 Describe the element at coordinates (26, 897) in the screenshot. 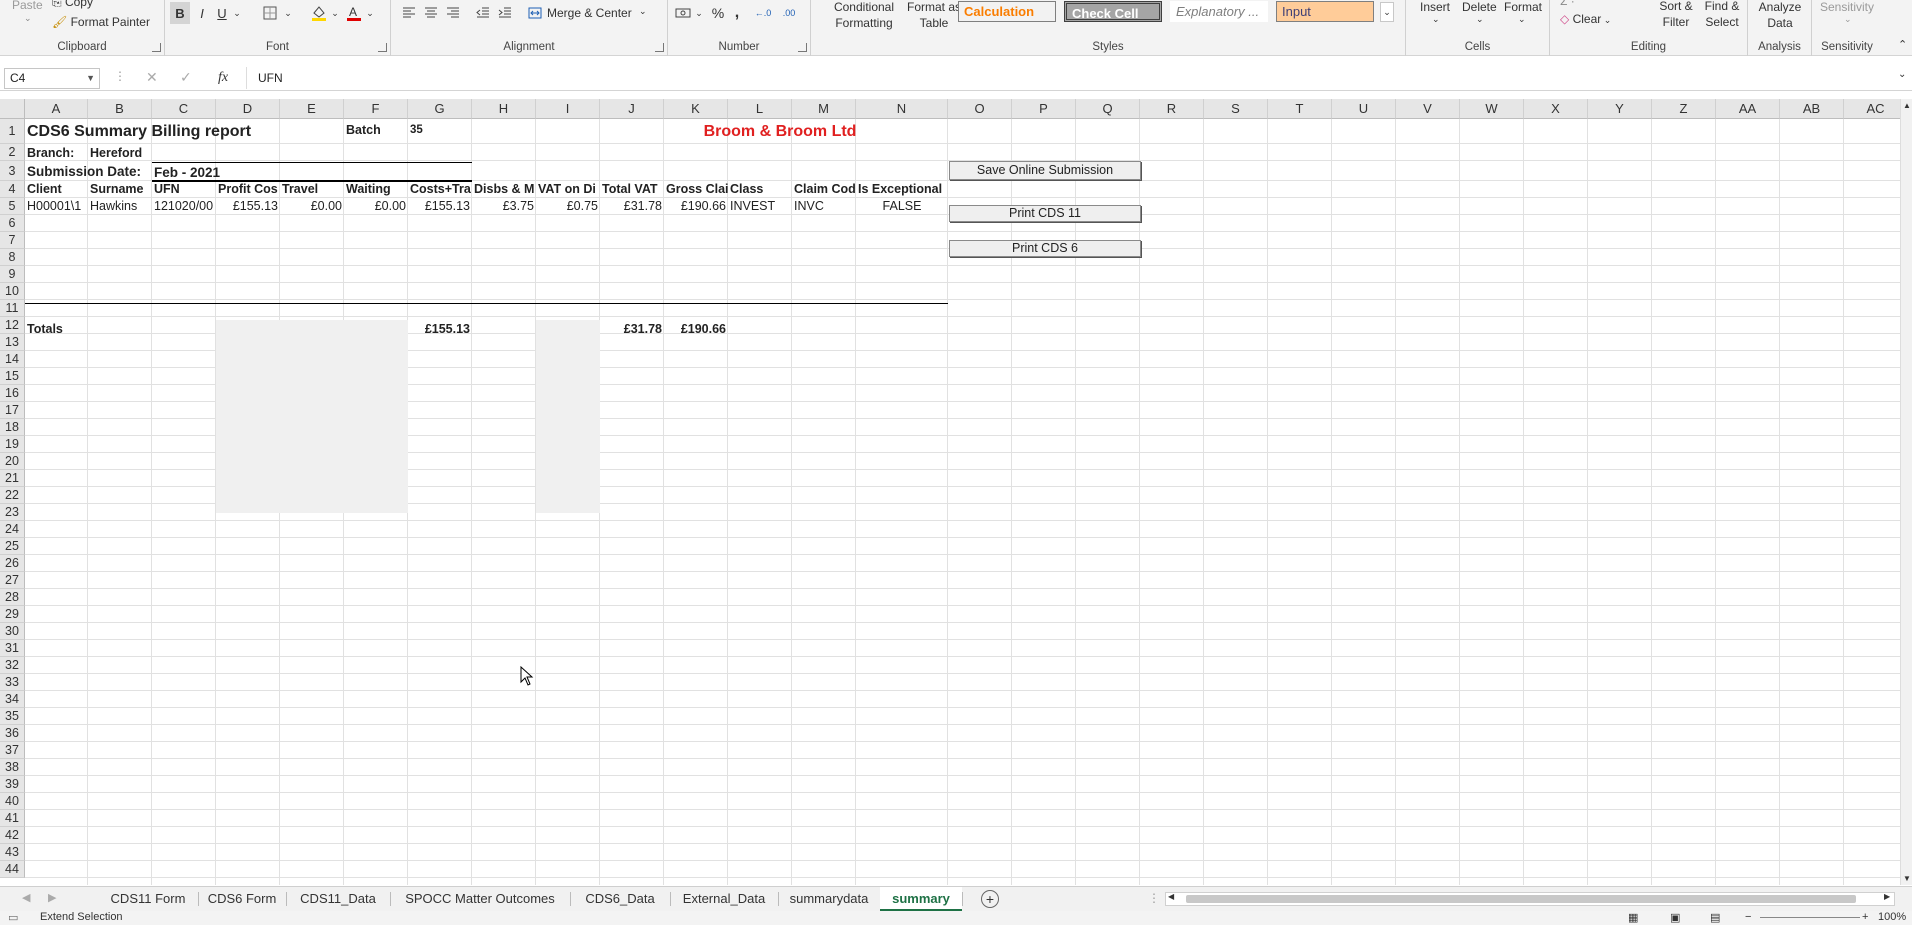

I see `prev-sheet-icon: ◀` at that location.